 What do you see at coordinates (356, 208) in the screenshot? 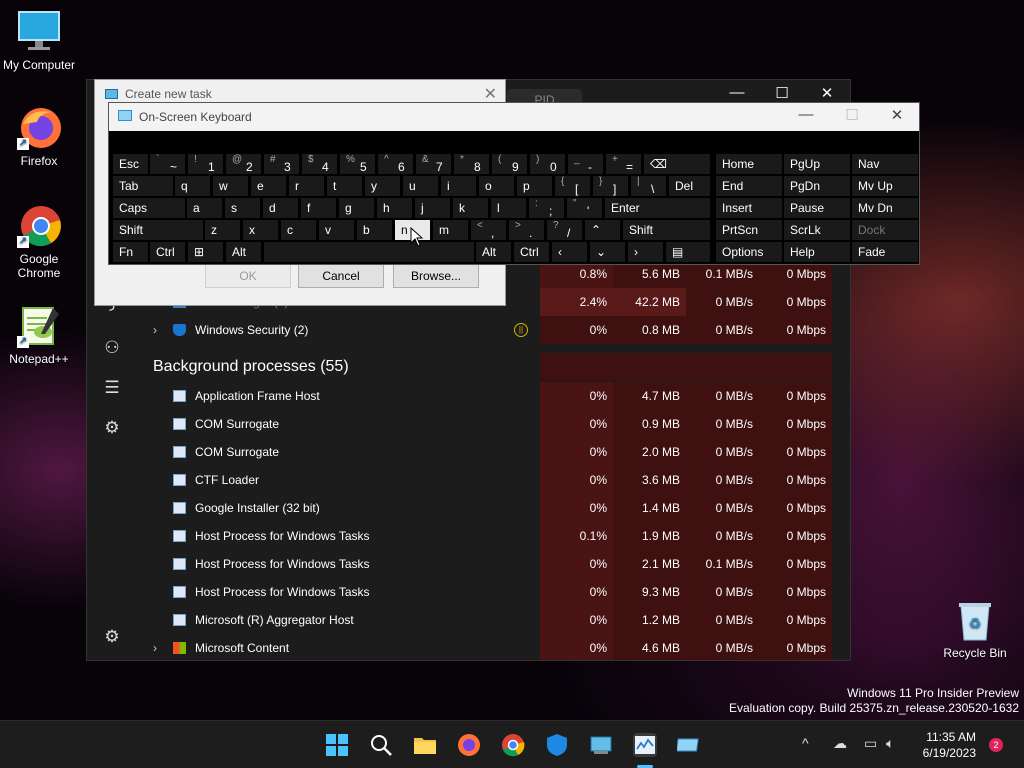
I see `key-g: g` at bounding box center [356, 208].